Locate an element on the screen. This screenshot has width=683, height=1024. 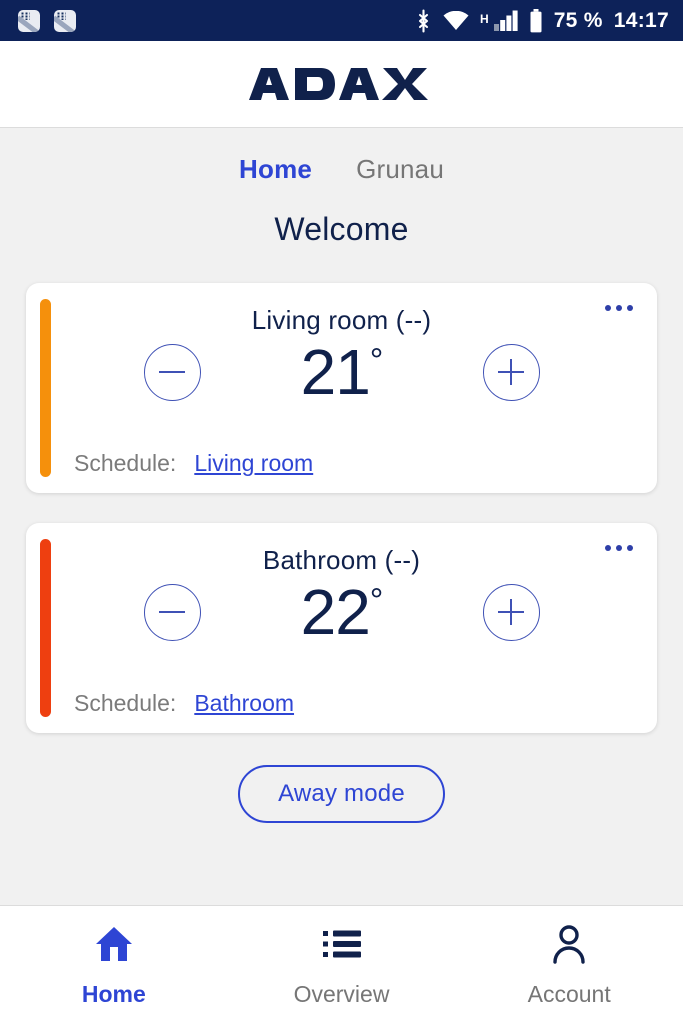
battery-icon is located at coordinates (536, 20).